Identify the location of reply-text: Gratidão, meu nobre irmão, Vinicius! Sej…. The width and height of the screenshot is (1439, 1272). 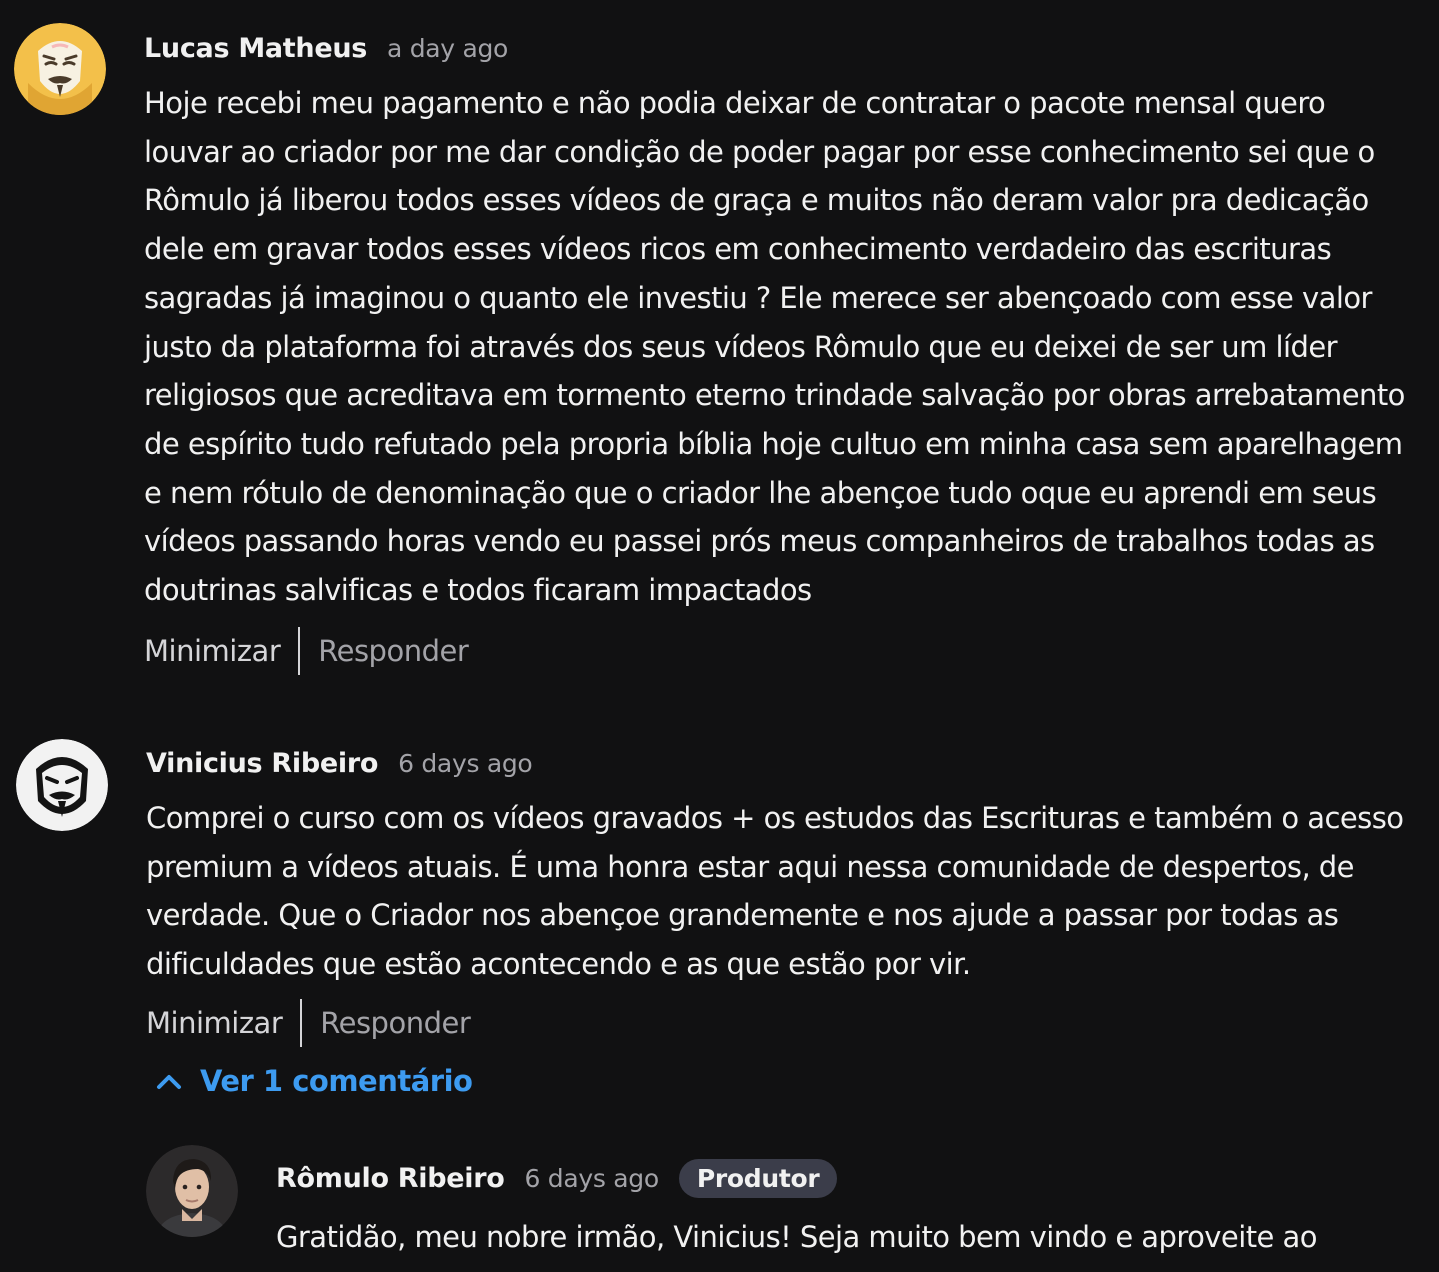
(796, 1237).